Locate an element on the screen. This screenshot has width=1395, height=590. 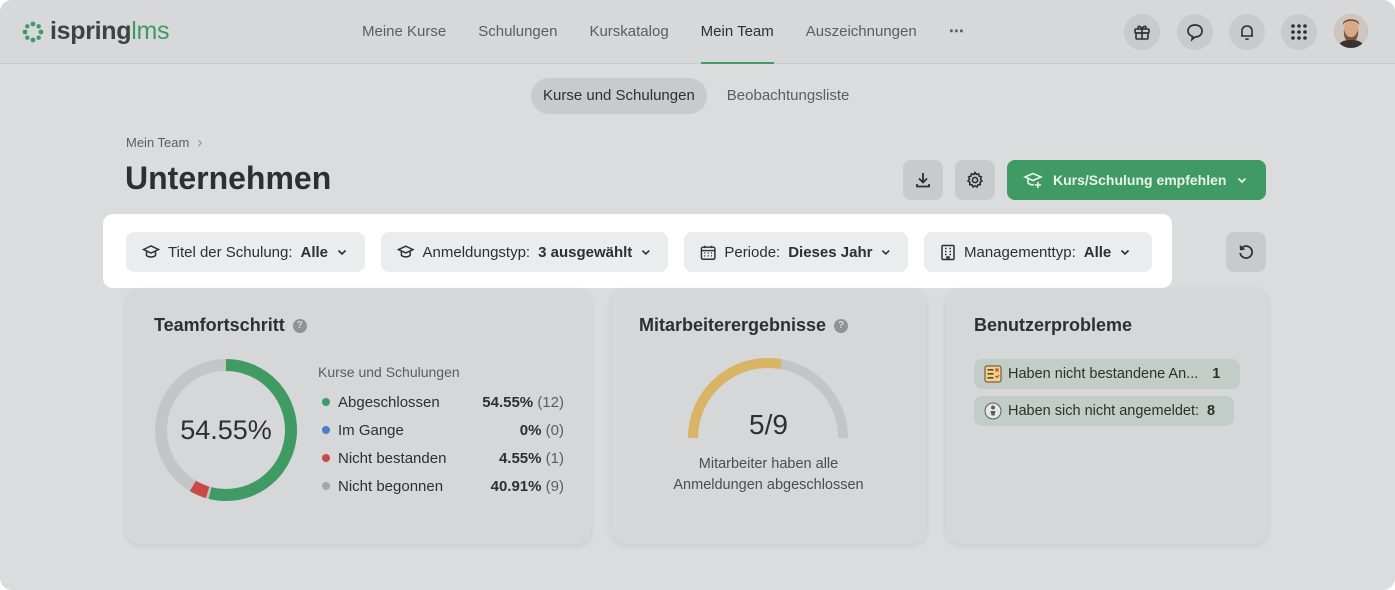
notifications-button is located at coordinates (1247, 32).